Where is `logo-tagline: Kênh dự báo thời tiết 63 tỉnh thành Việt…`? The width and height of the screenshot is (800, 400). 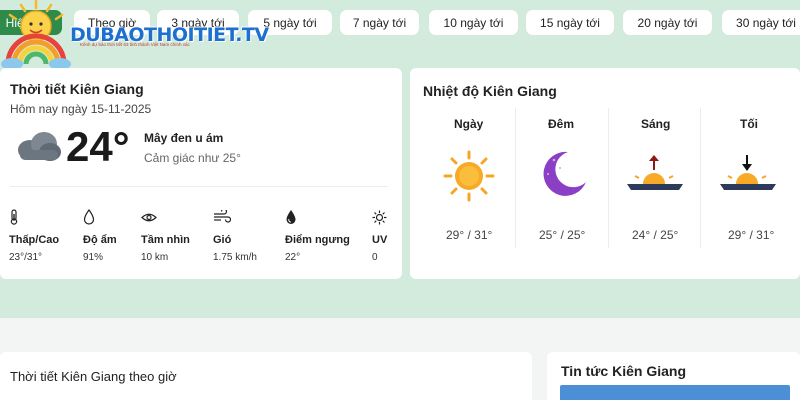
logo-tagline: Kênh dự báo thời tiết 63 tỉnh thành Việt… is located at coordinates (135, 44).